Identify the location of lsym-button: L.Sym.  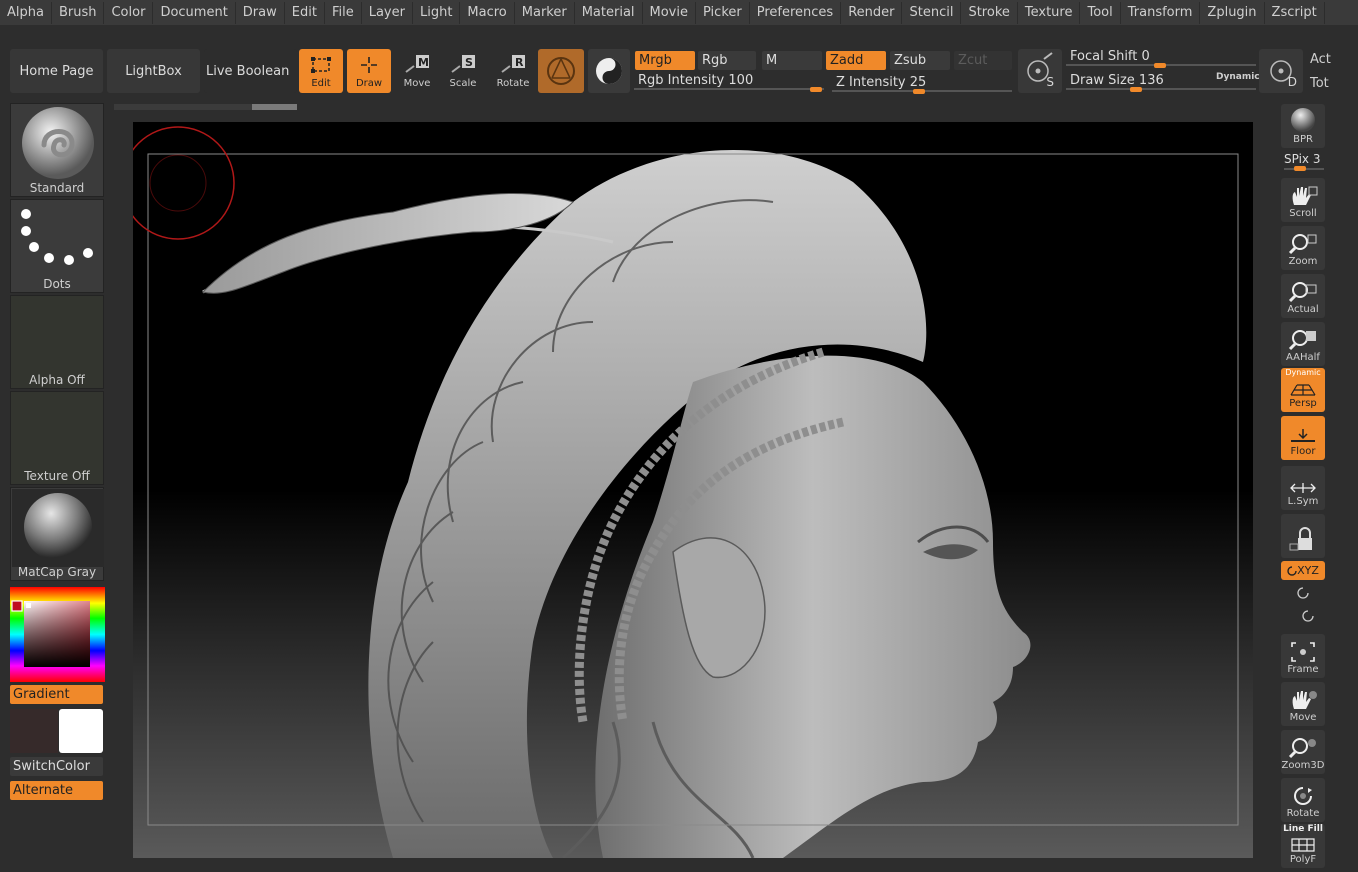
(1303, 488).